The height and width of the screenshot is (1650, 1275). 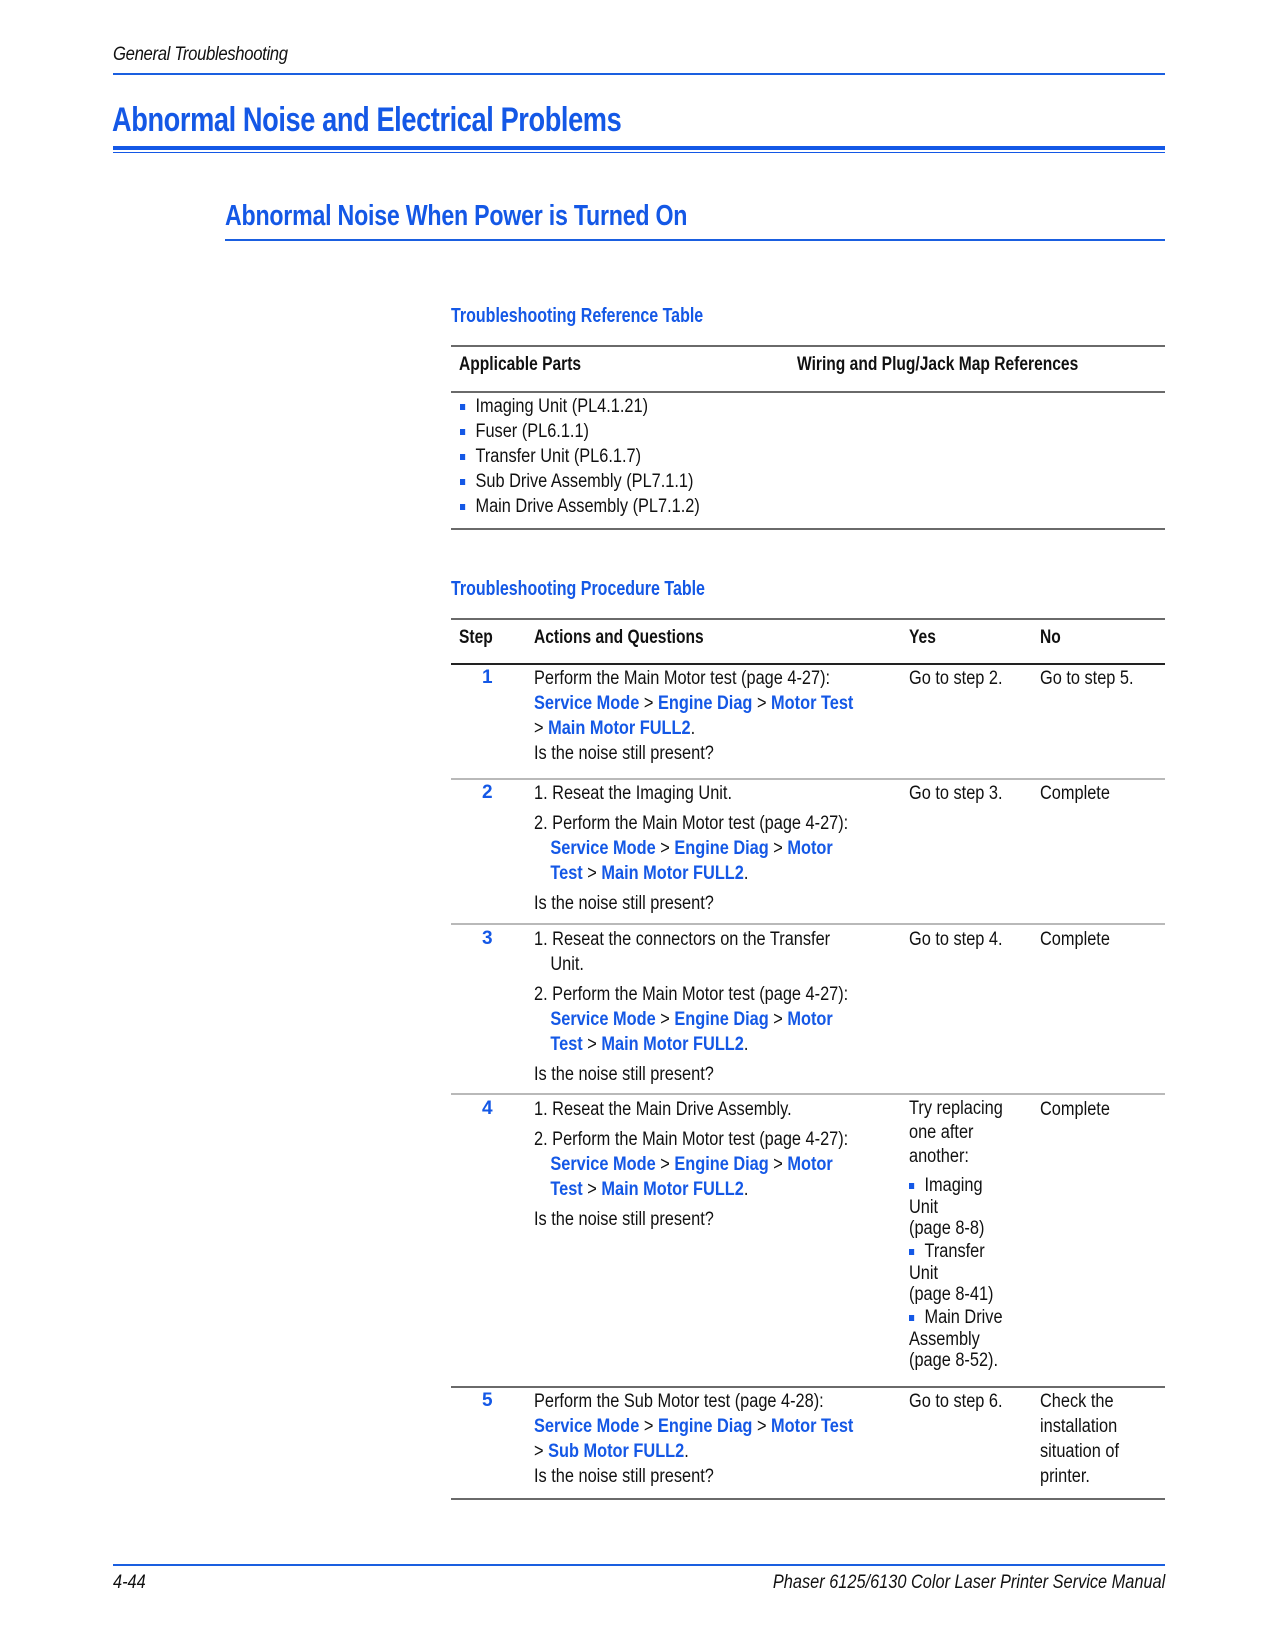 What do you see at coordinates (944, 1339) in the screenshot?
I see `replace-item-text: Assembly` at bounding box center [944, 1339].